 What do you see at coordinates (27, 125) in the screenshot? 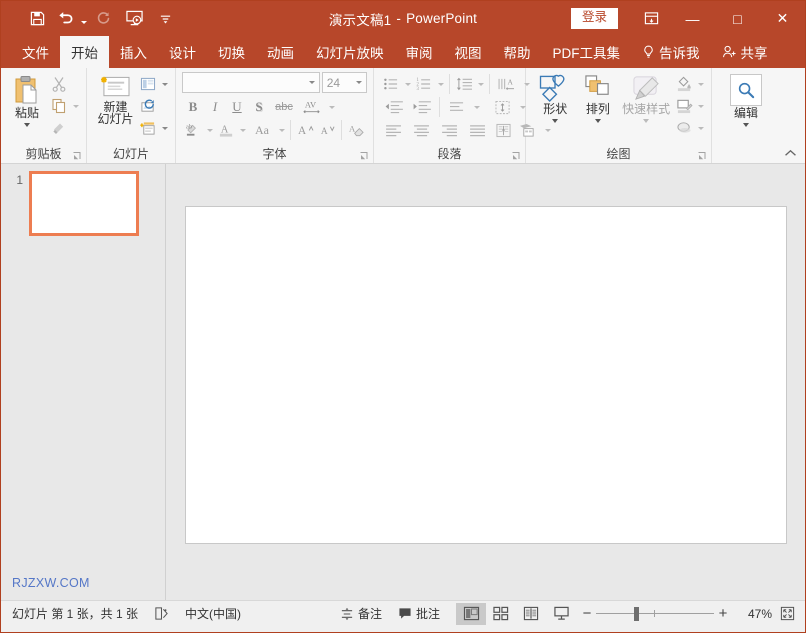
I see `paste-dropdown-icon` at bounding box center [27, 125].